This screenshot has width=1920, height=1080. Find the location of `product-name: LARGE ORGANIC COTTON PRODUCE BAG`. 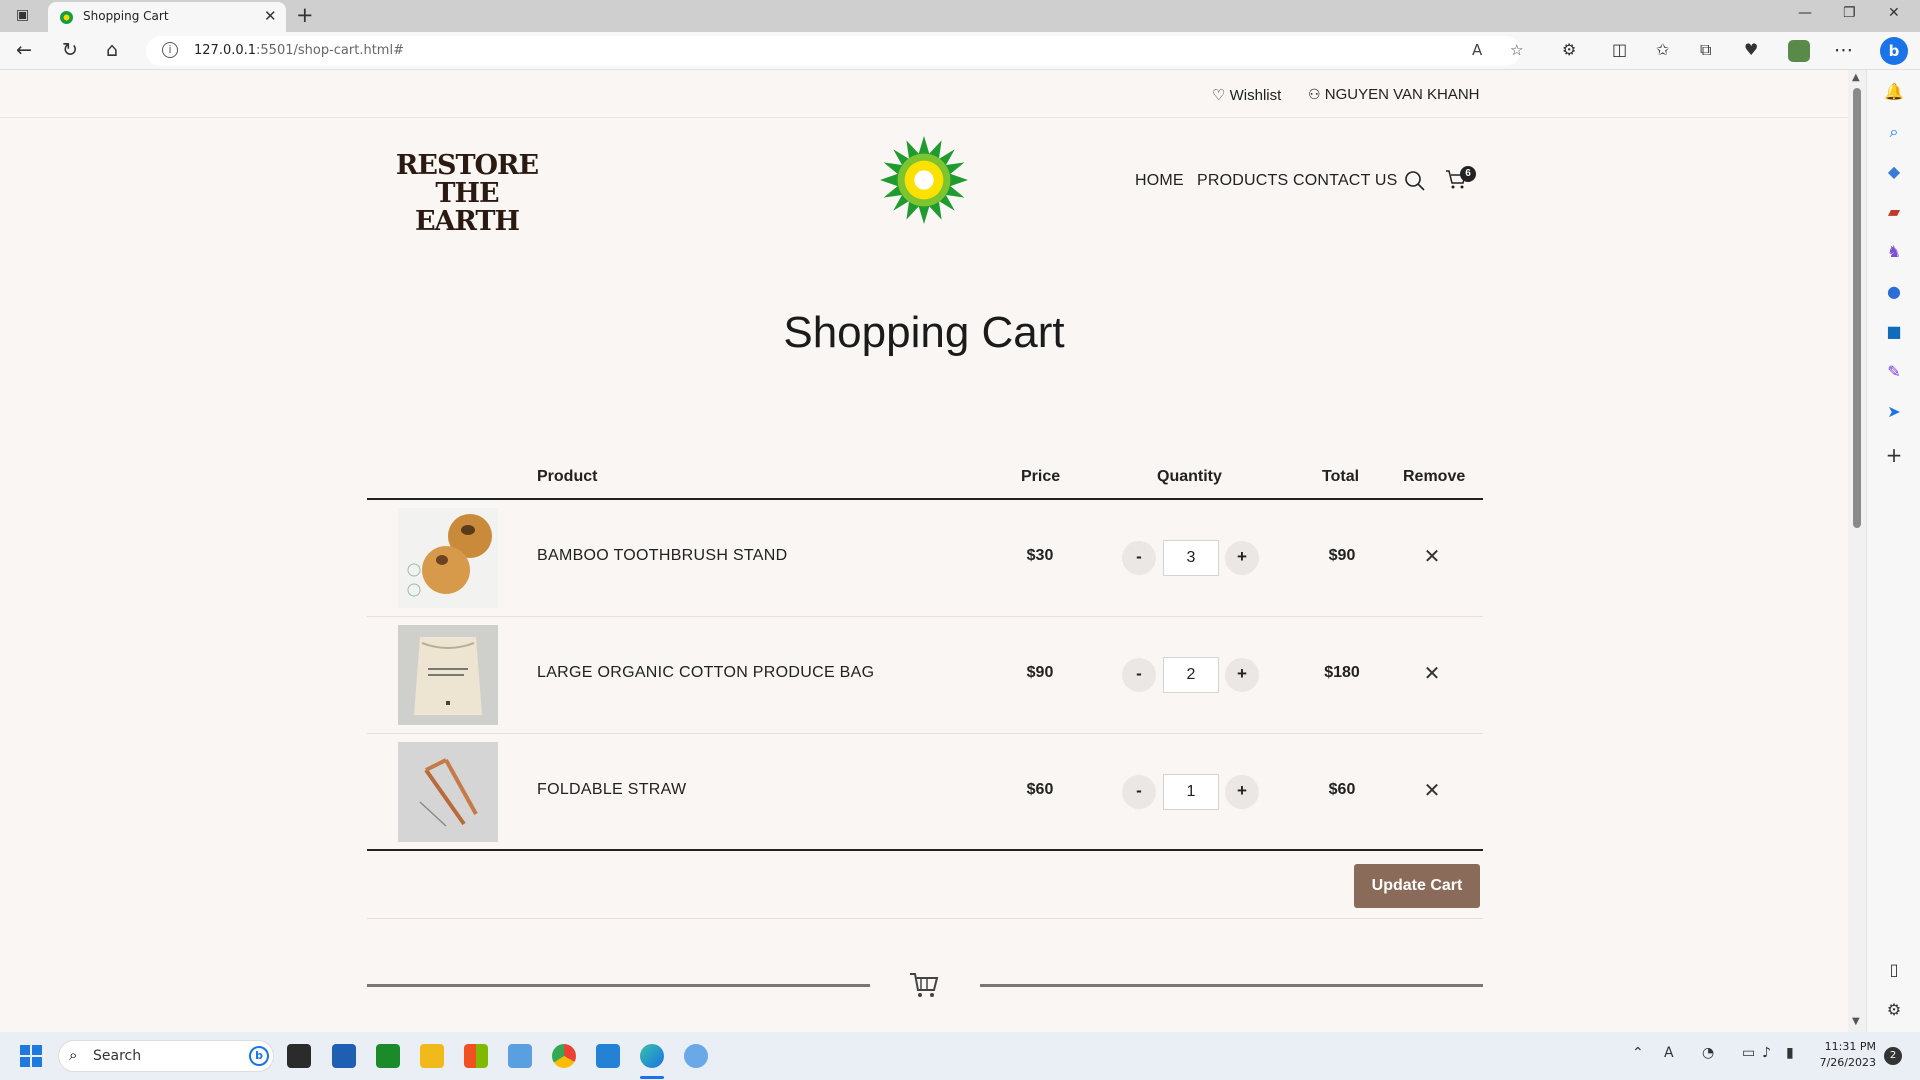

product-name: LARGE ORGANIC COTTON PRODUCE BAG is located at coordinates (705, 673).